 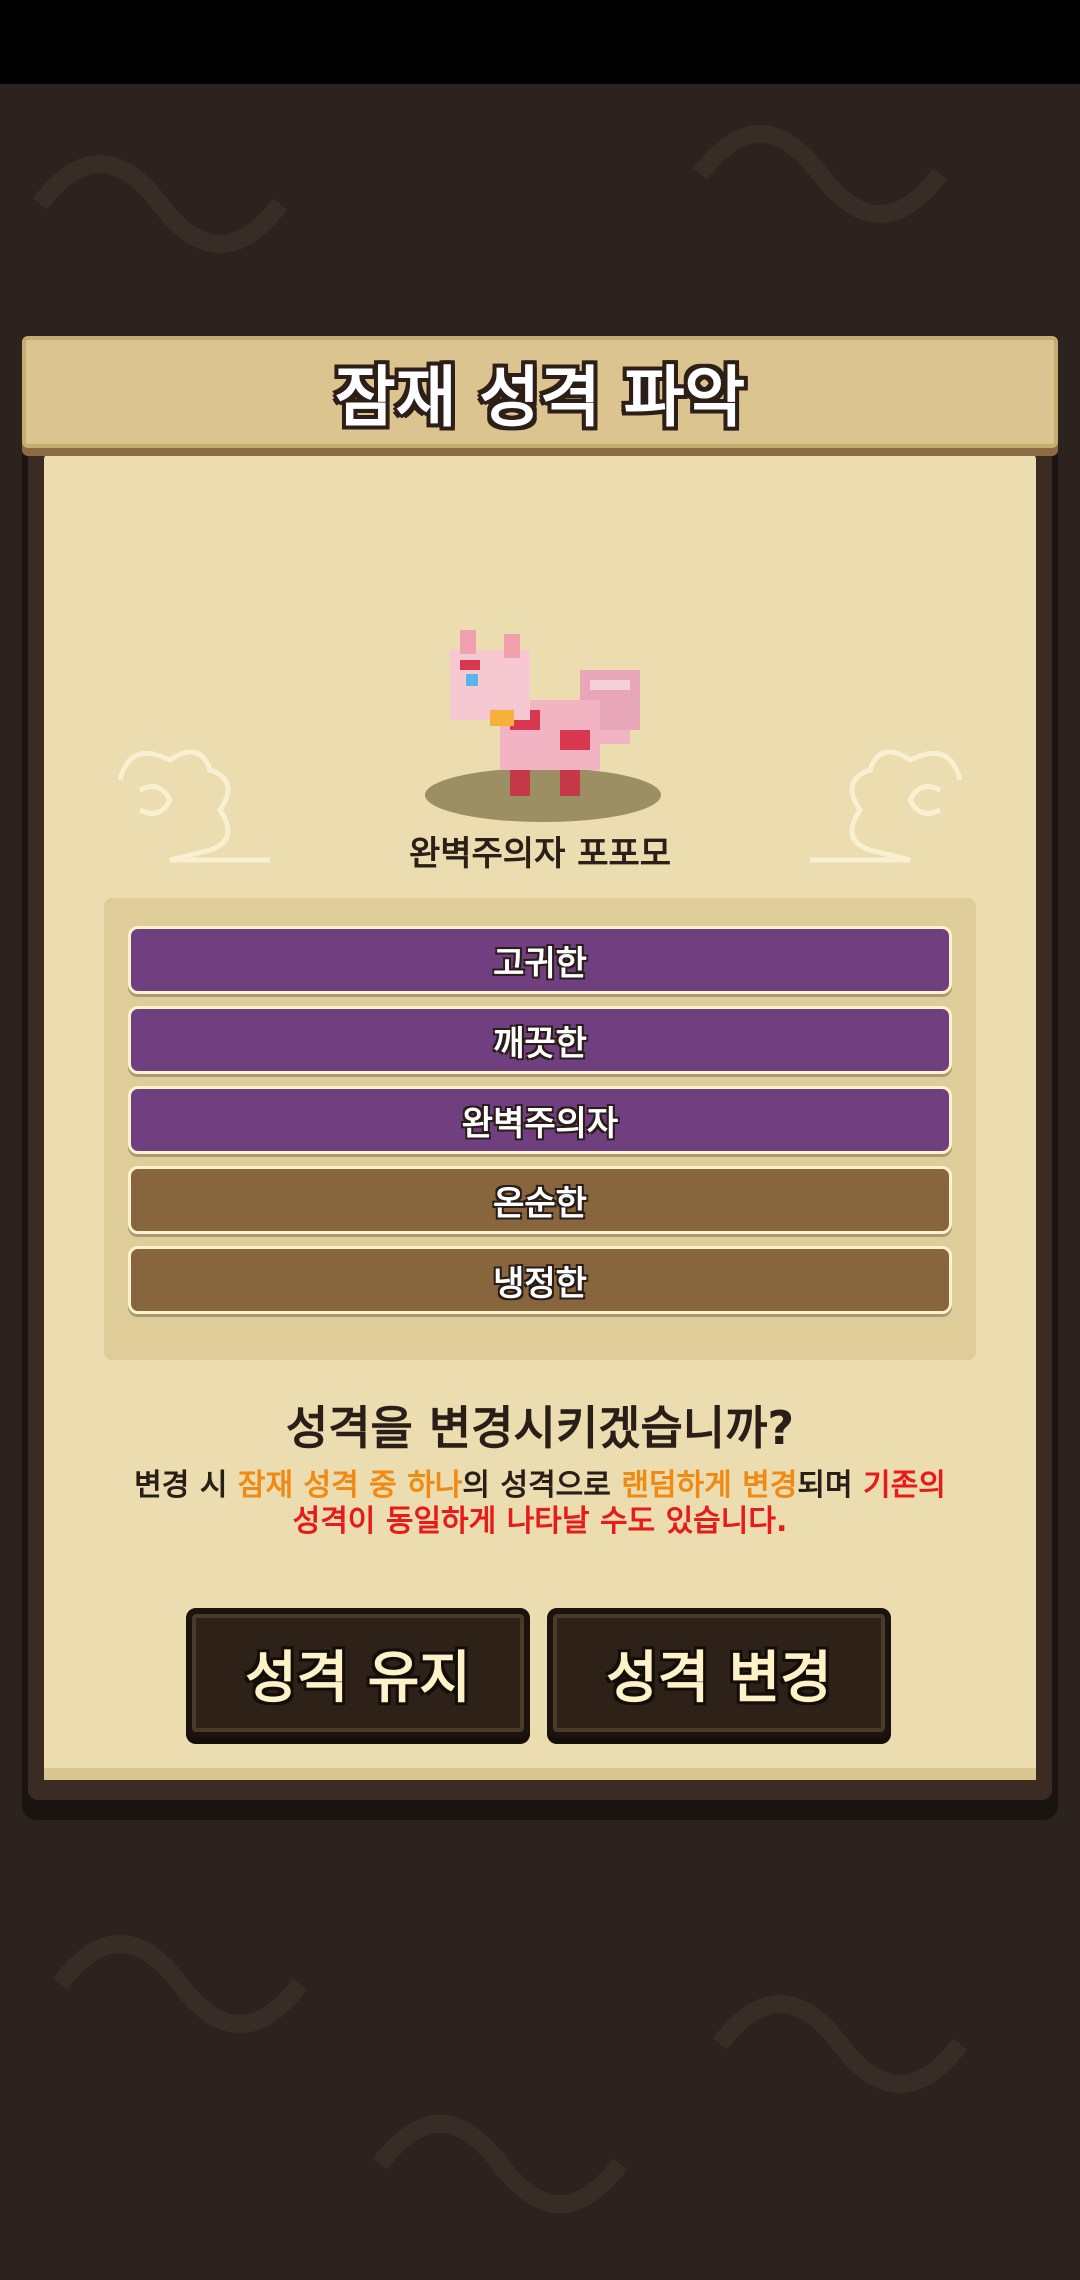 I want to click on pink-dragon-sprite, so click(x=545, y=713).